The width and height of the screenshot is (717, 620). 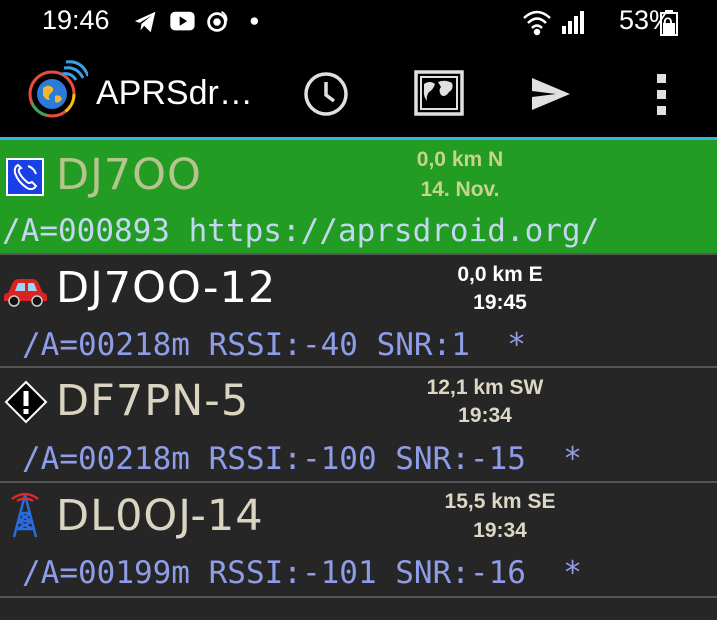 What do you see at coordinates (537, 23) in the screenshot?
I see `wifi-icon` at bounding box center [537, 23].